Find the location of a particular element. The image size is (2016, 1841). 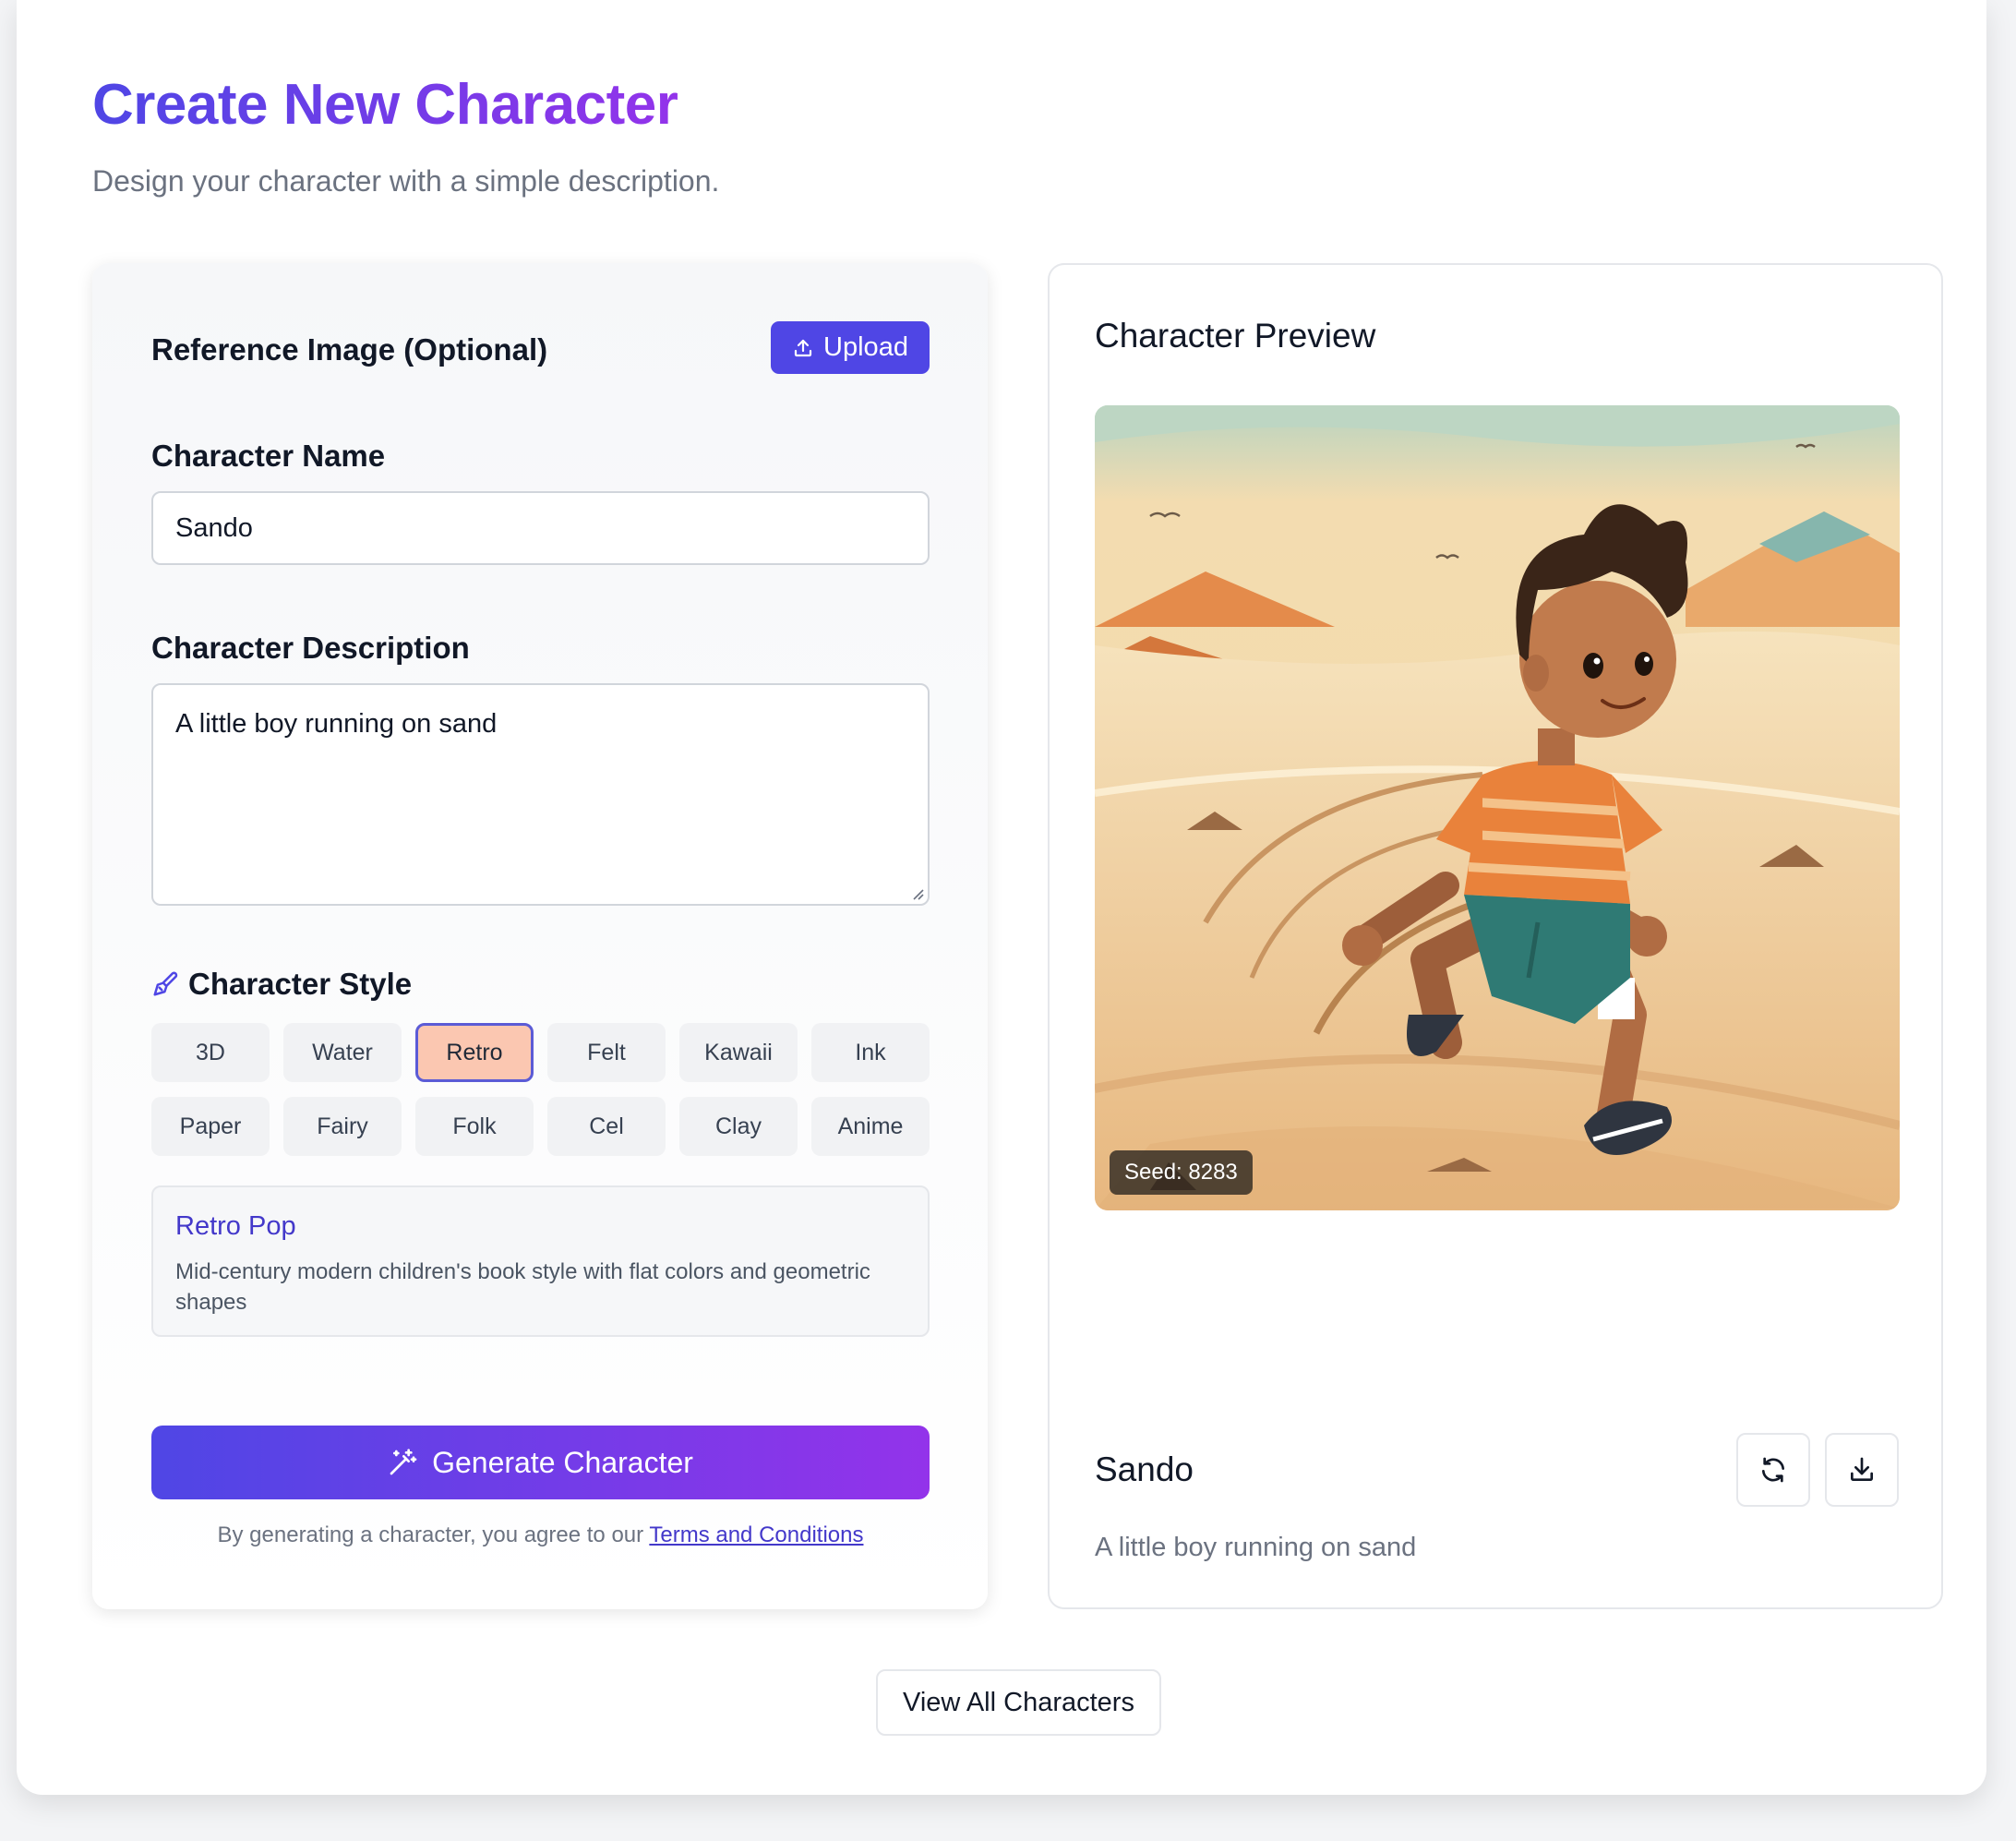

style-chip-ink: Ink is located at coordinates (870, 1052).